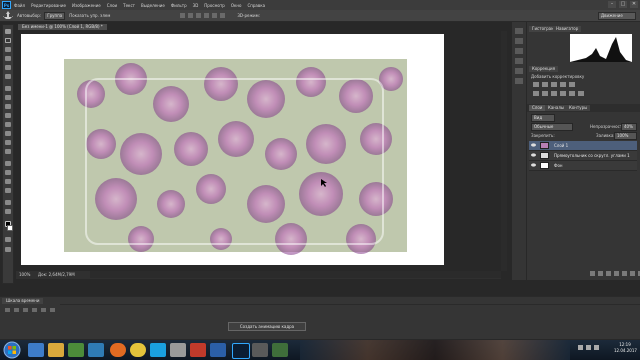 Image resolution: width=640 pixels, height=360 pixels. What do you see at coordinates (12, 350) in the screenshot?
I see `start-button-icon` at bounding box center [12, 350].